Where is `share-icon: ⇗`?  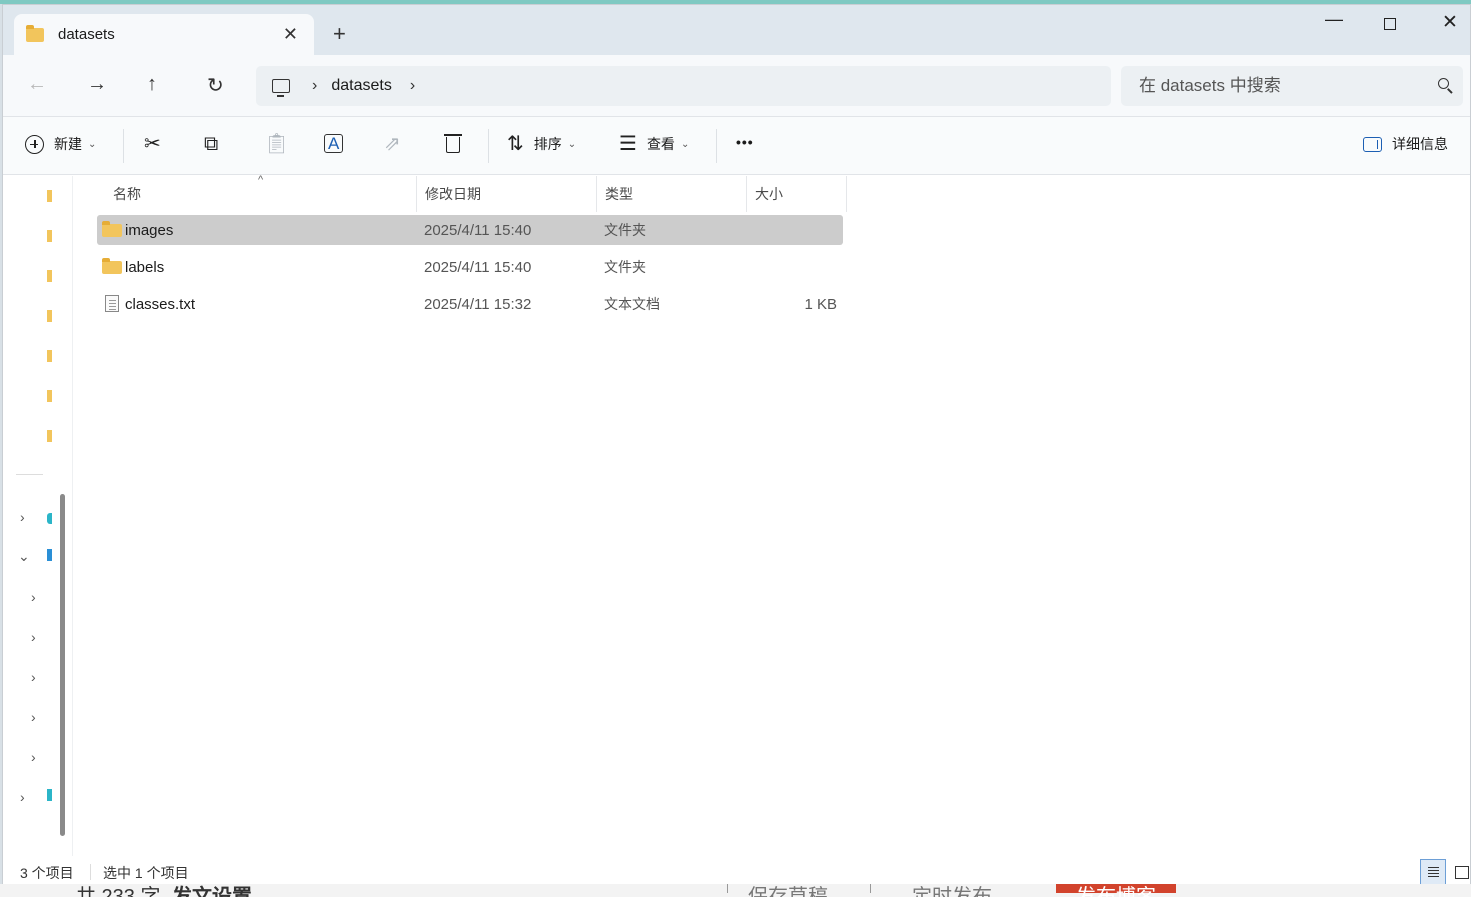
share-icon: ⇗ is located at coordinates (392, 144).